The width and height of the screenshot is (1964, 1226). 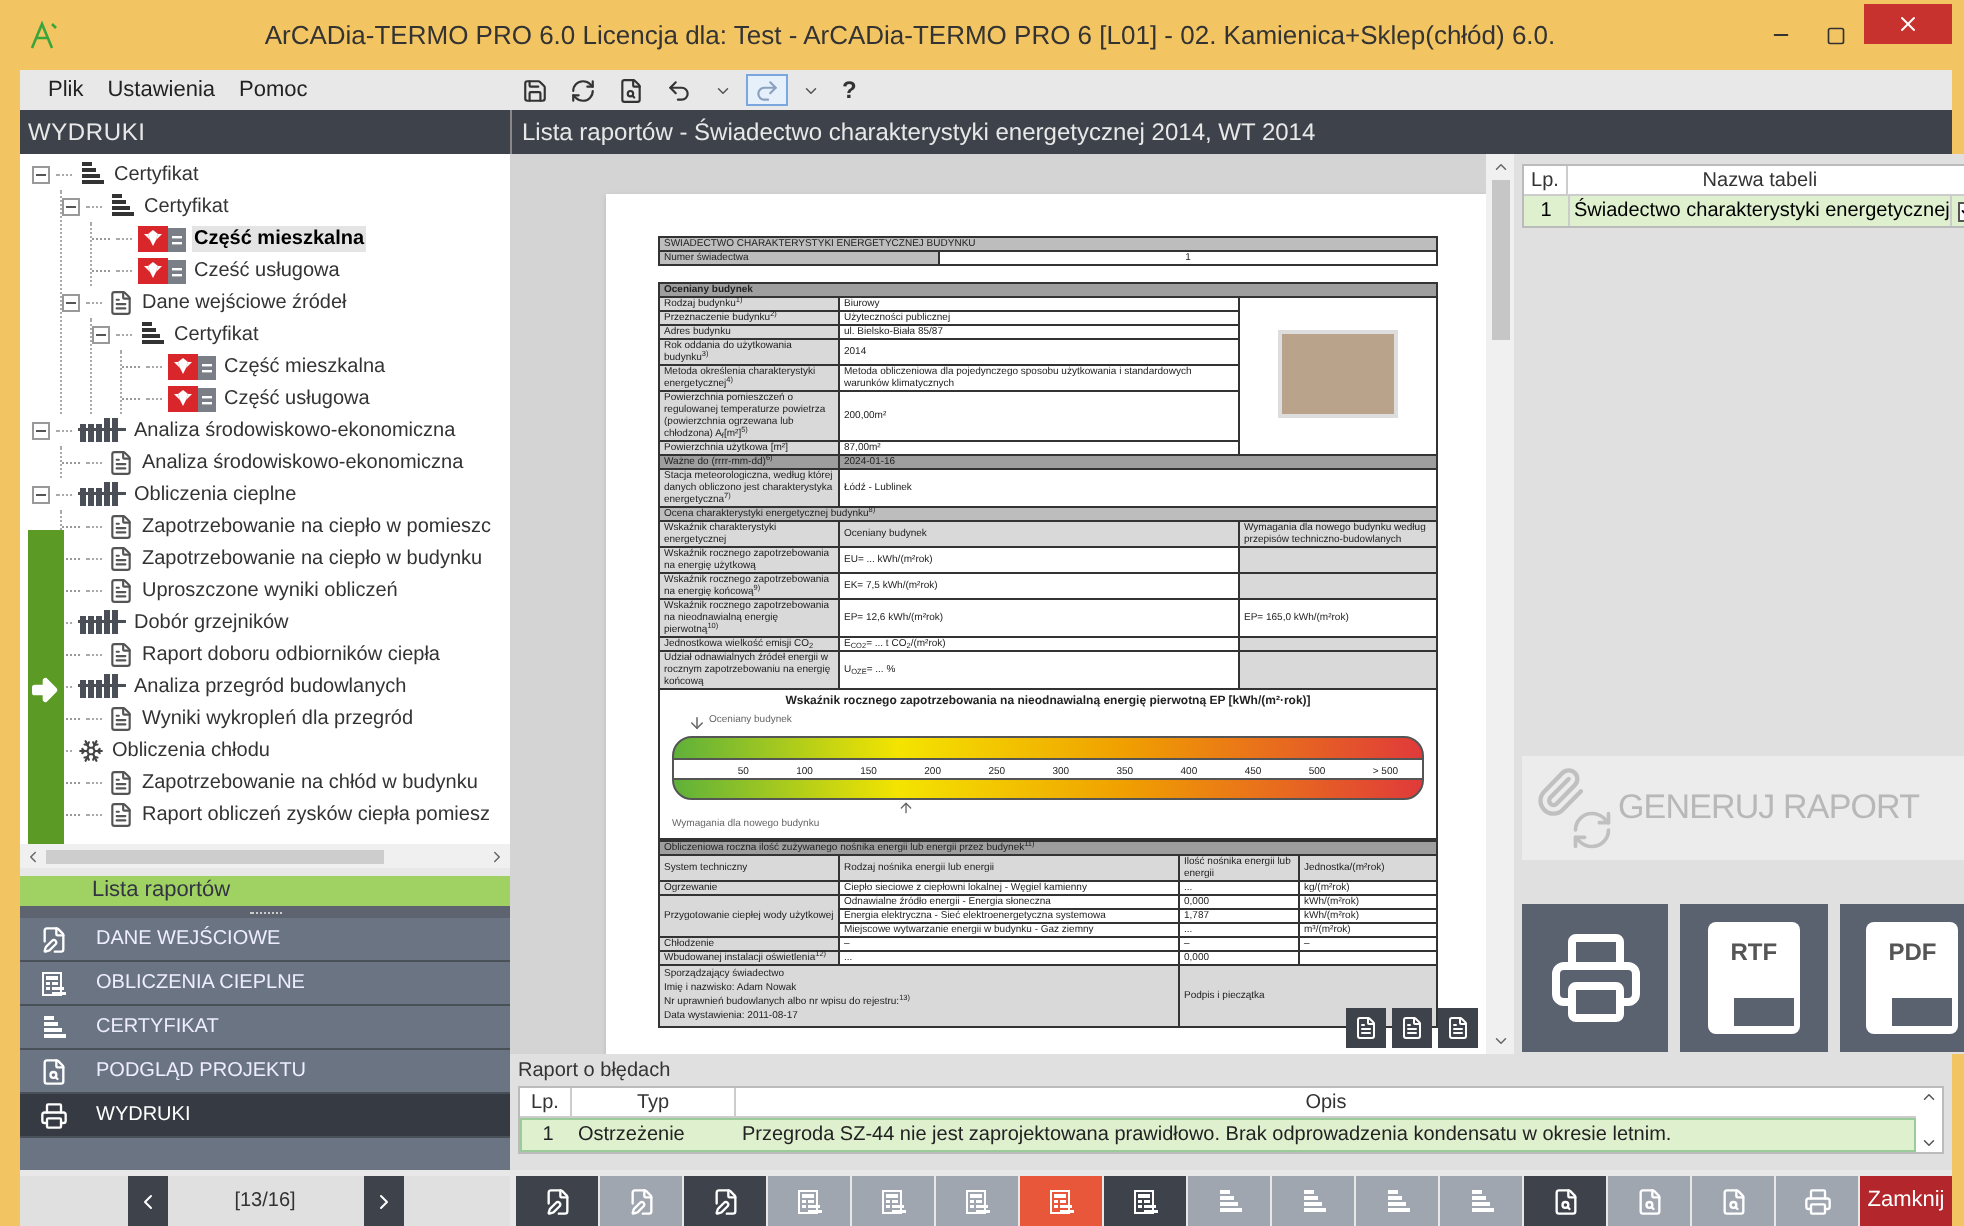 I want to click on emblem-icon, so click(x=192, y=398).